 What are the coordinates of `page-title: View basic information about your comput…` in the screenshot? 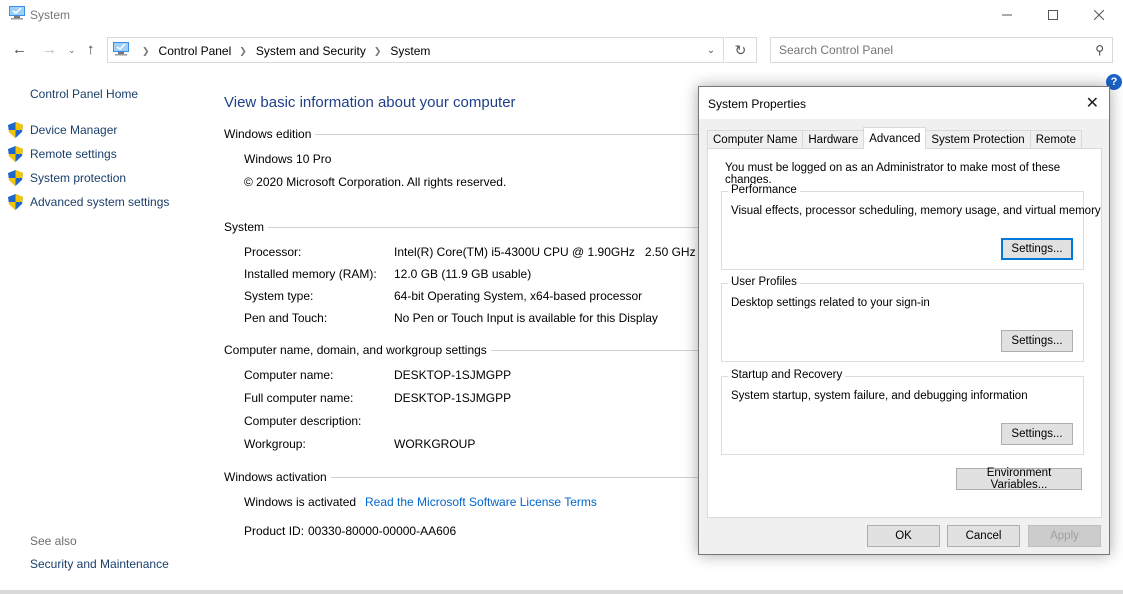 It's located at (370, 102).